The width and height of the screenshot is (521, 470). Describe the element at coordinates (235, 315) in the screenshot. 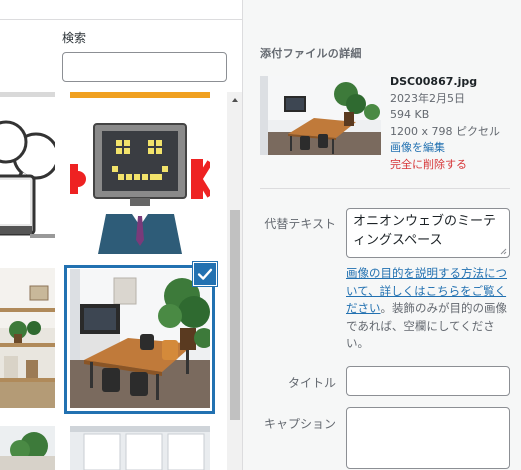

I see `grid-scrollbar-thumb` at that location.